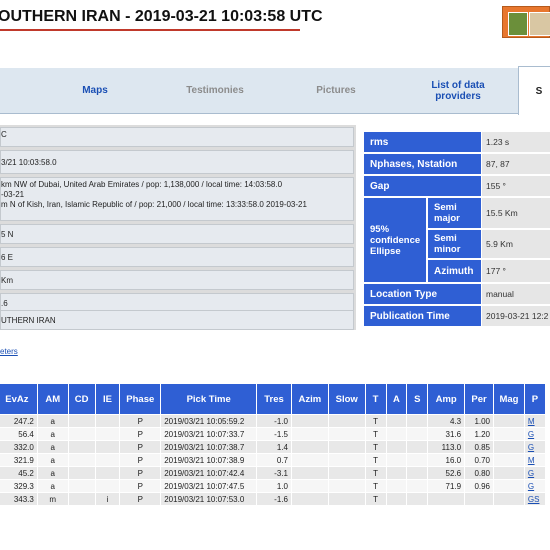 This screenshot has height=550, width=550. Describe the element at coordinates (422, 316) in the screenshot. I see `publication-time-label: Publication Time` at that location.